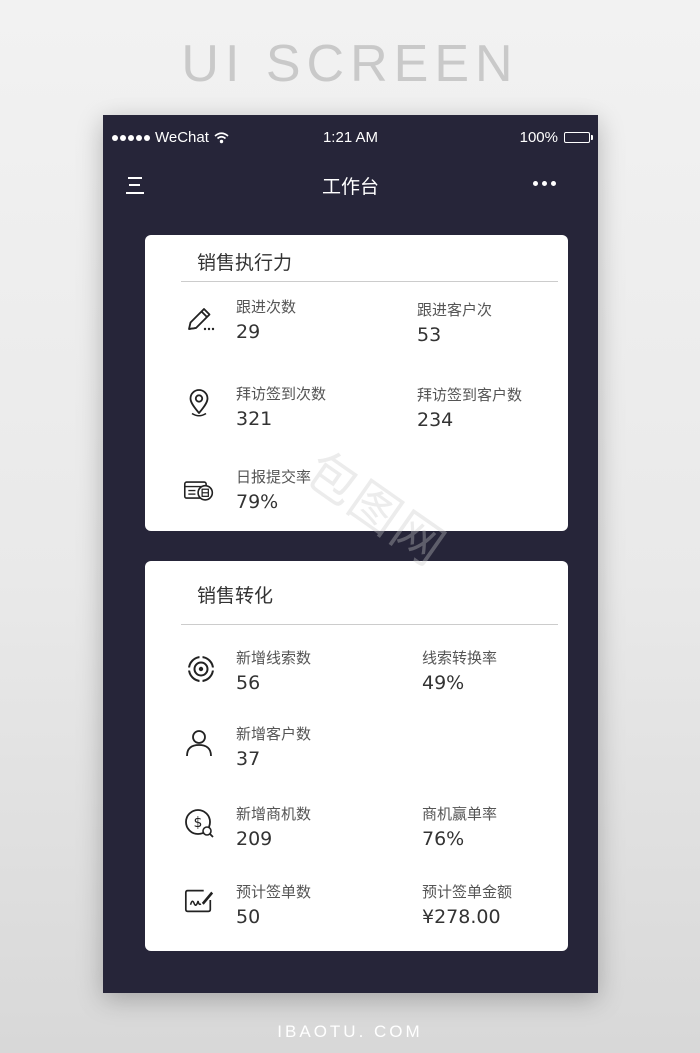  I want to click on status-right: 100%, so click(556, 137).